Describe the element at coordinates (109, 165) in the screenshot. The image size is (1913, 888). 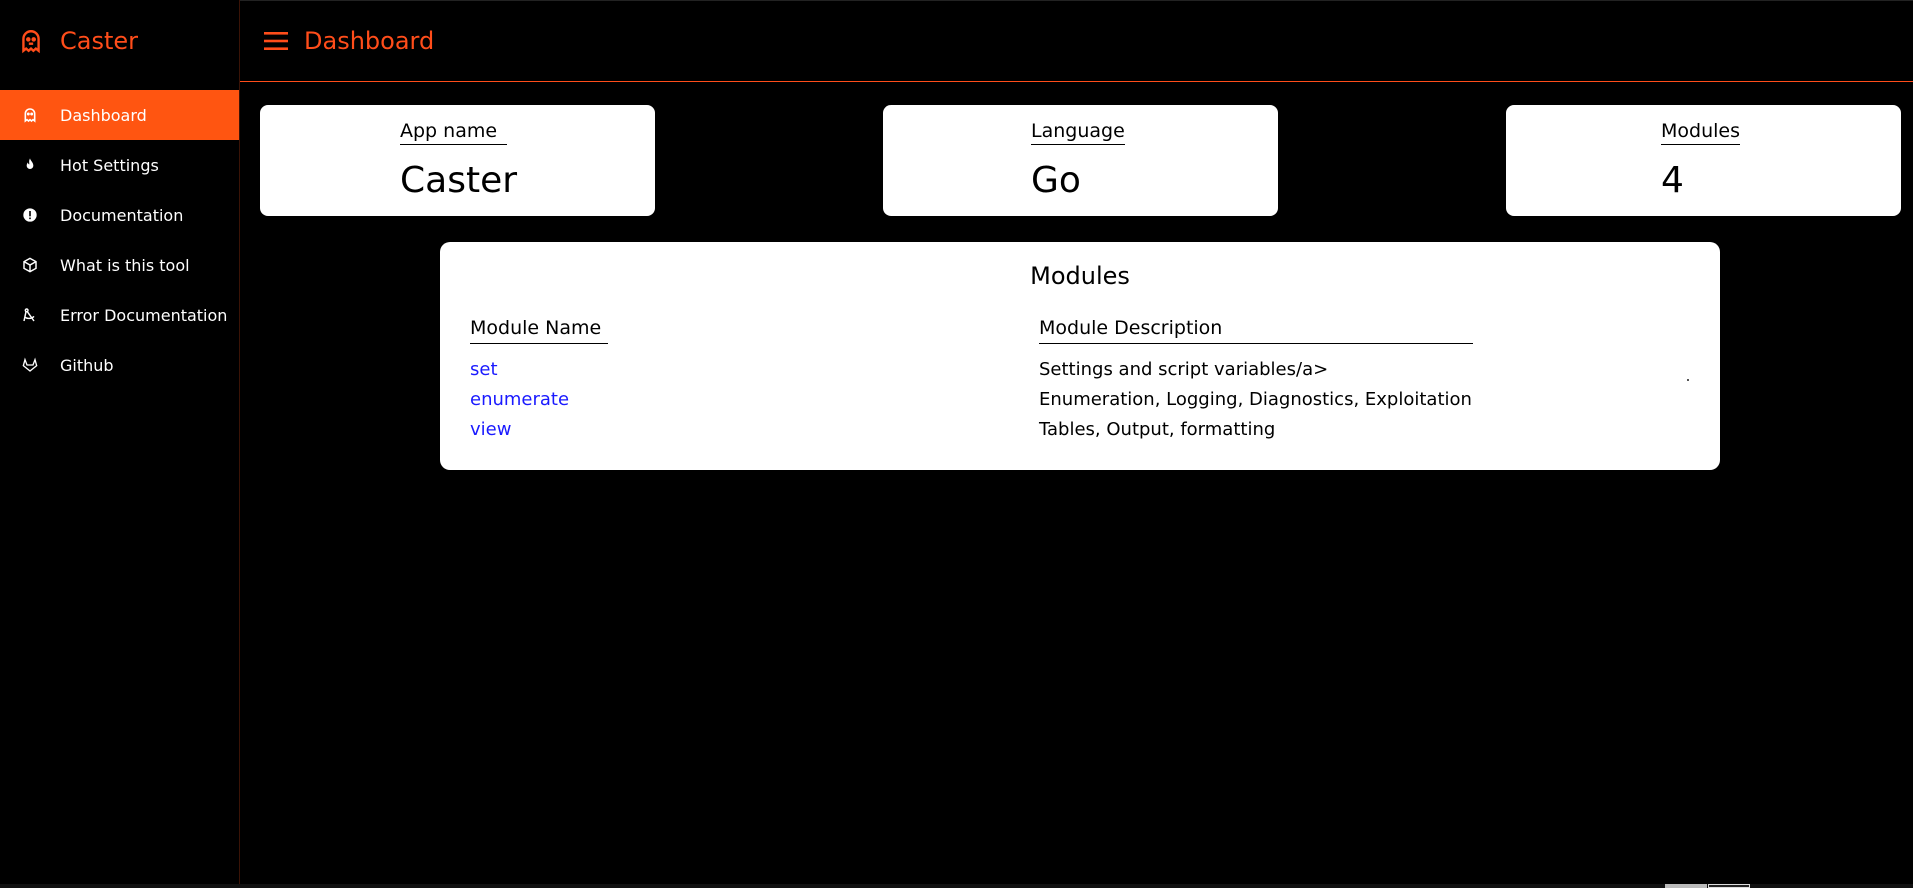
I see `sidebar-item-label: Hot Settings` at that location.